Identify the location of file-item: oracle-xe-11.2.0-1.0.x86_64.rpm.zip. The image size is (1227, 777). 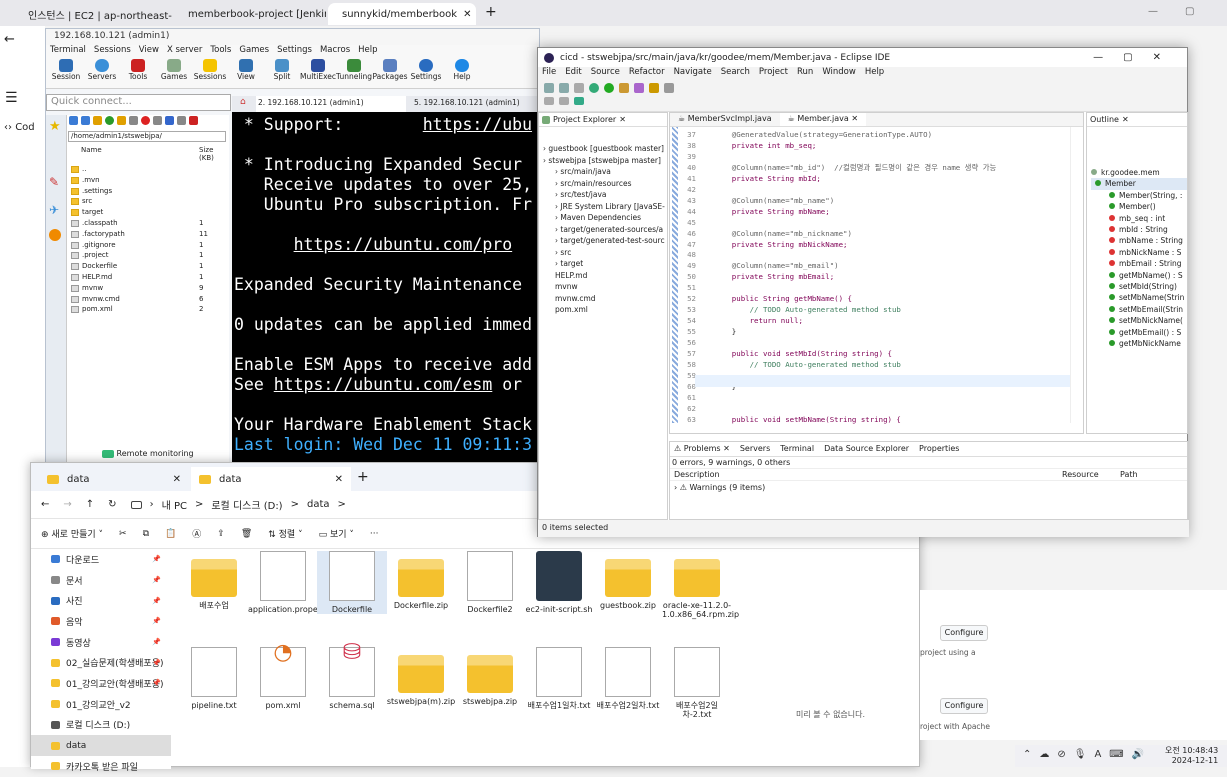
(700, 585).